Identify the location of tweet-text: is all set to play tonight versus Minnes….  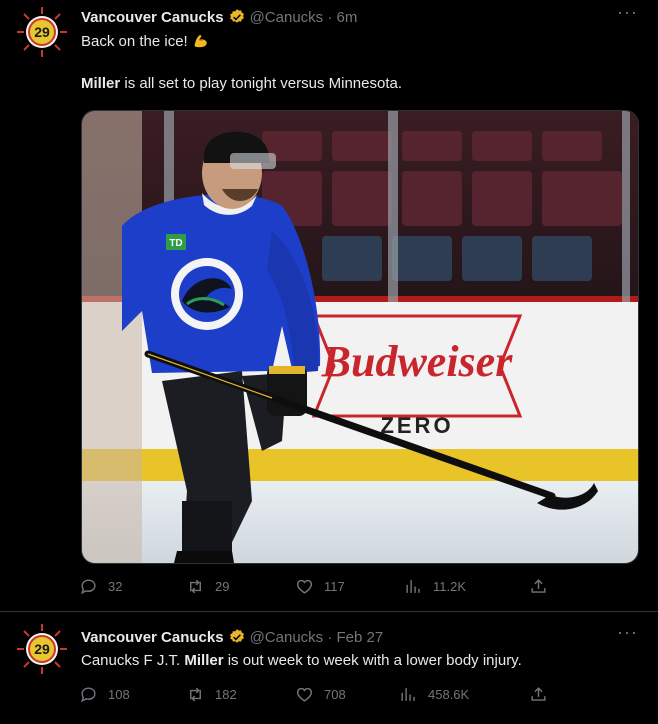
(261, 83).